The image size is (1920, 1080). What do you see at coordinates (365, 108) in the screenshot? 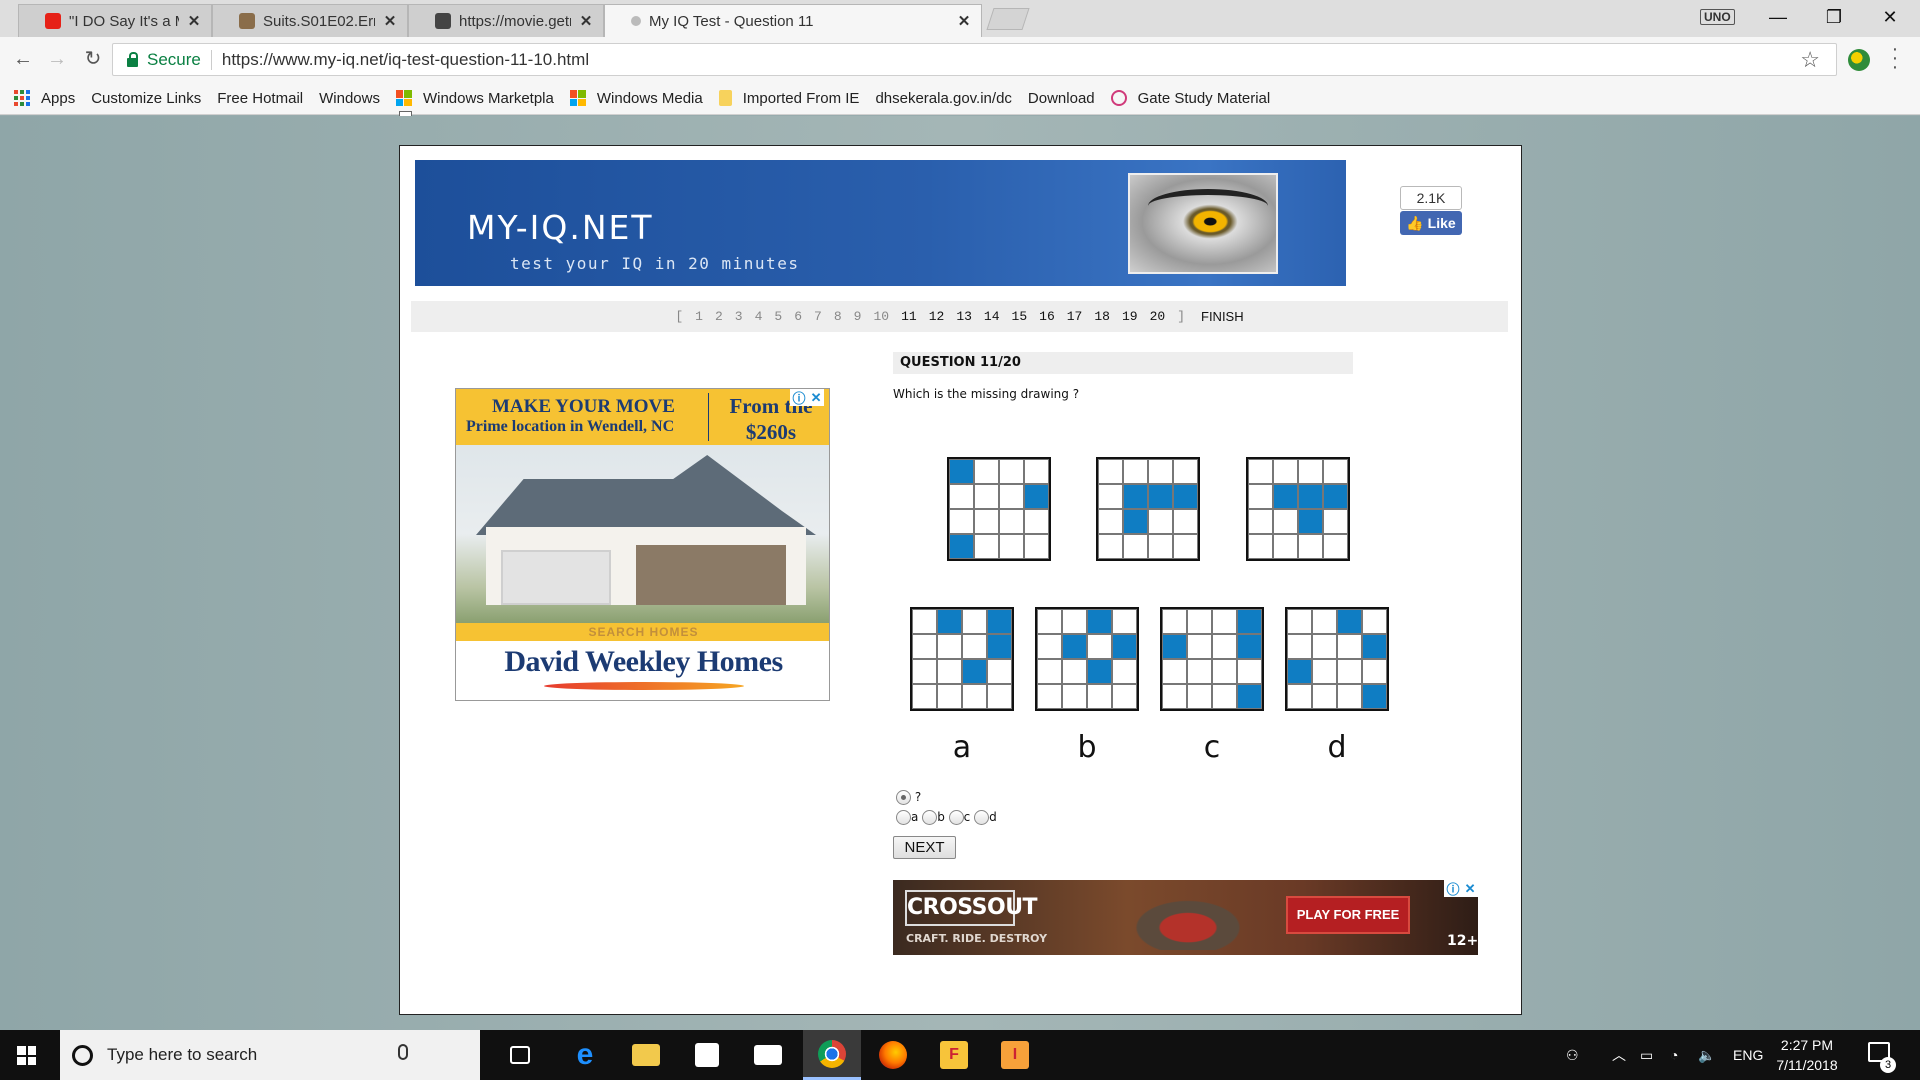
I see `bookmark-item: Windows` at bounding box center [365, 108].